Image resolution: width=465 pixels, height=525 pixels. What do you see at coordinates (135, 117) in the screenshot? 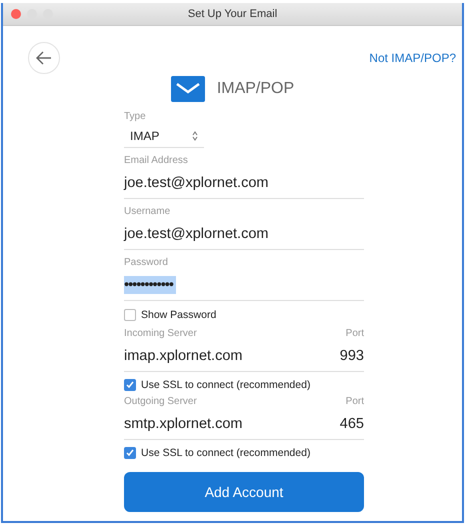
I see `field-label: Type` at bounding box center [135, 117].